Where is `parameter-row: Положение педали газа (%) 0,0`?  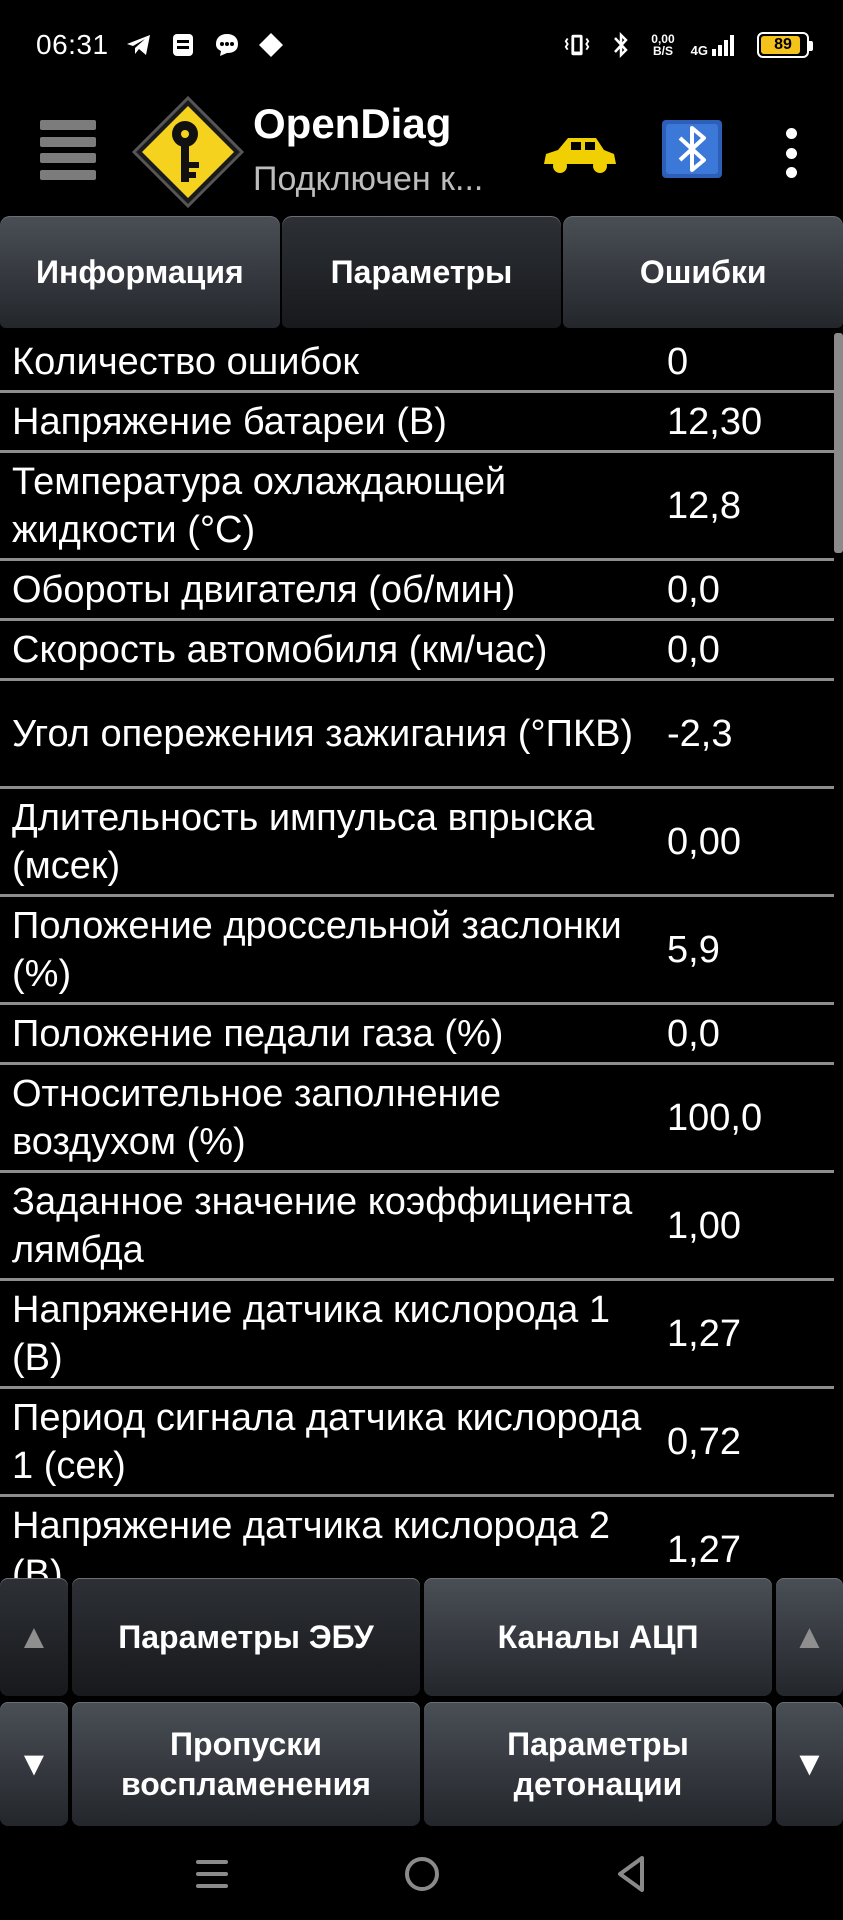 parameter-row: Положение педали газа (%) 0,0 is located at coordinates (417, 1035).